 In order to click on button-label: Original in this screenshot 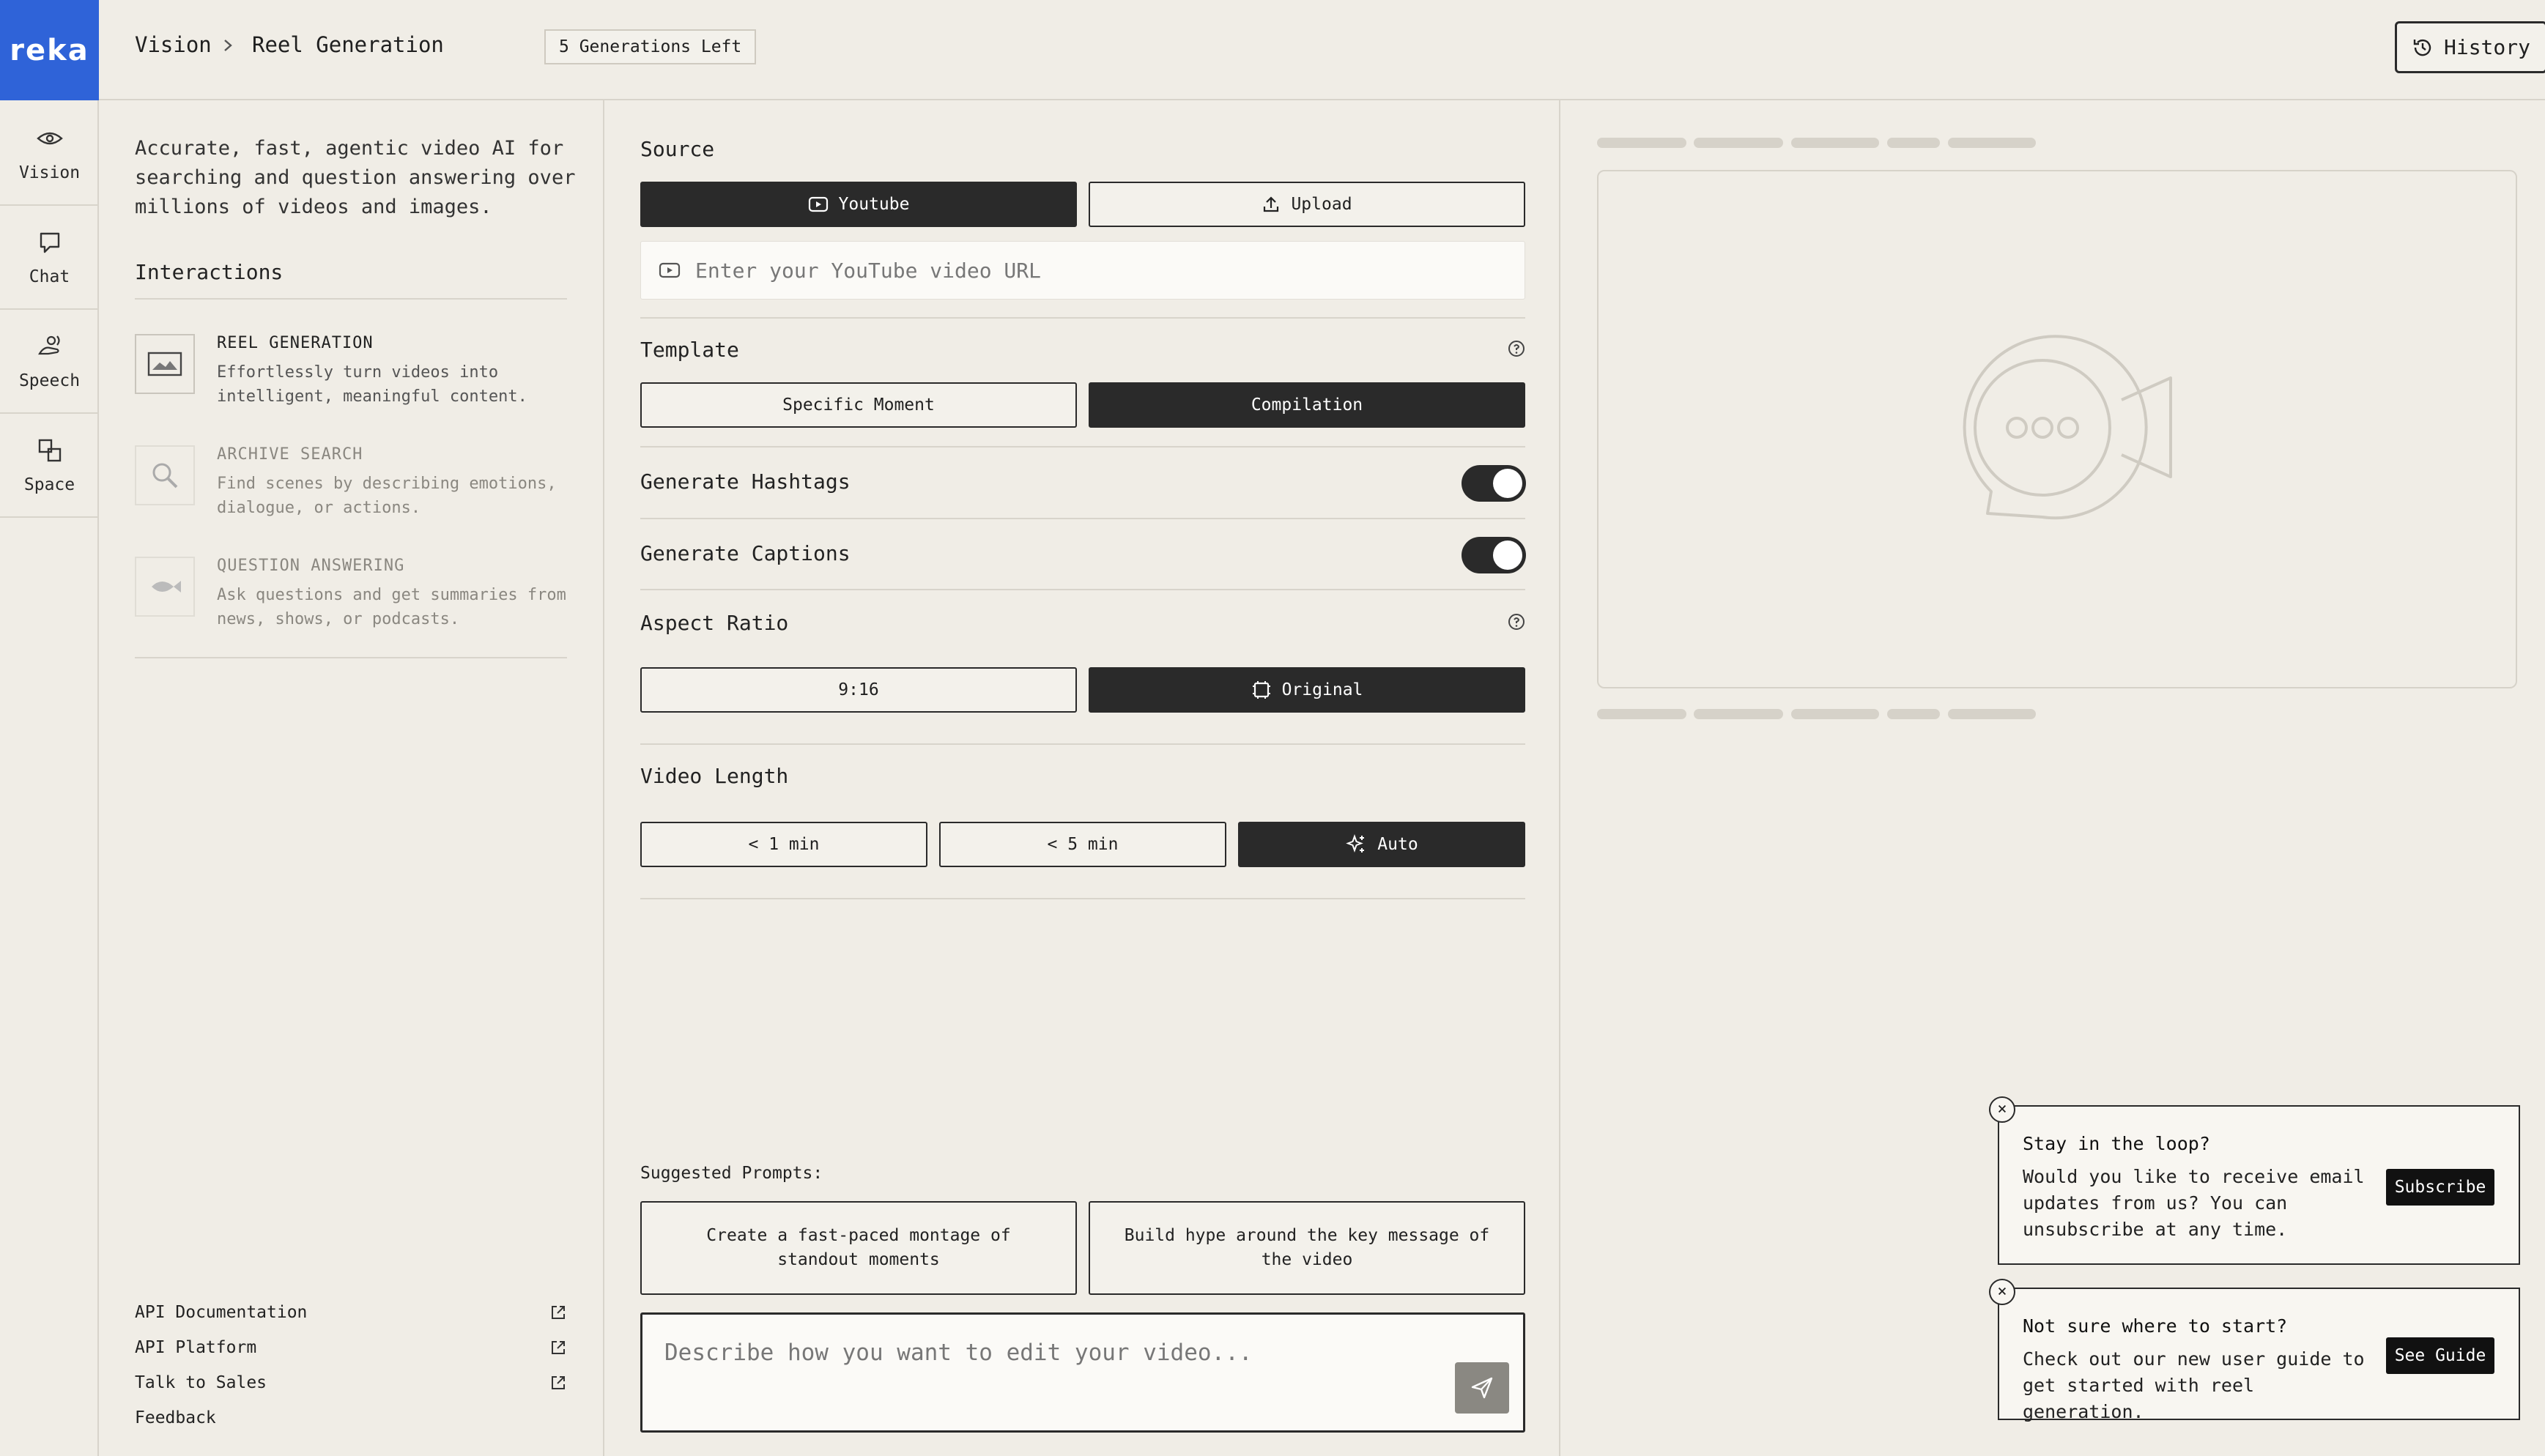, I will do `click(1322, 690)`.